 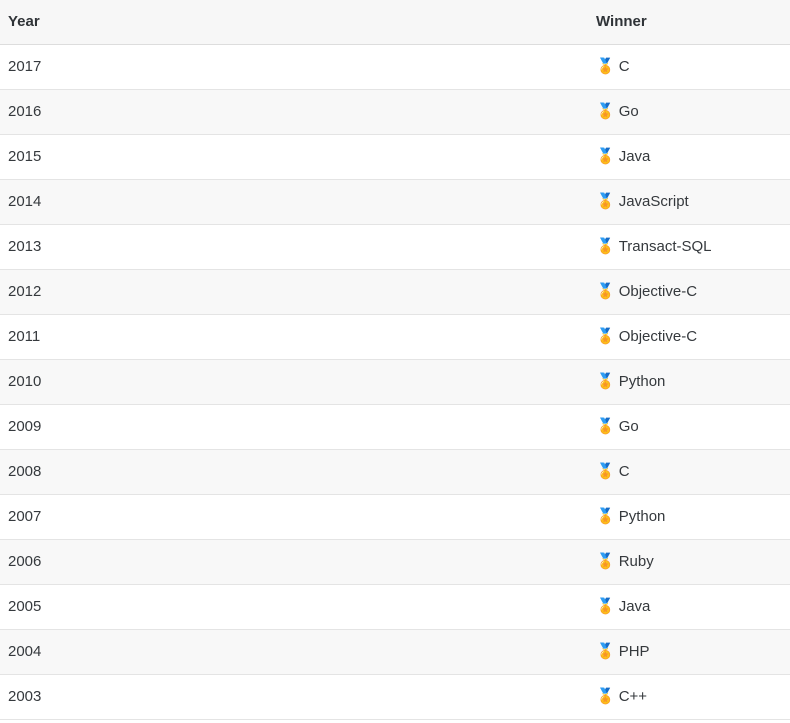 I want to click on table-row: 2012 🏅 Objective-C, so click(x=395, y=292).